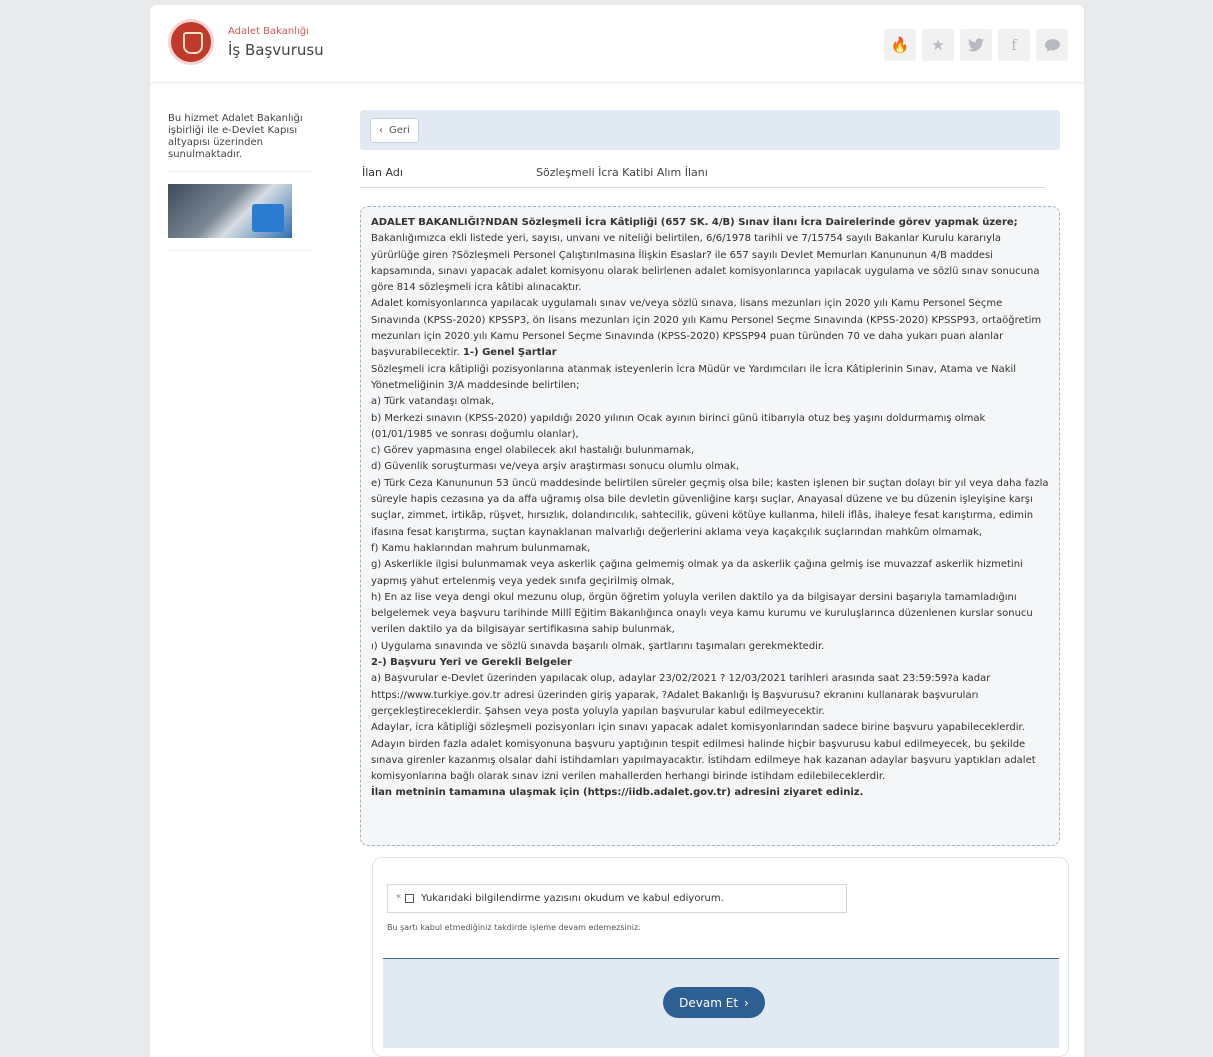 The height and width of the screenshot is (1057, 1213). Describe the element at coordinates (276, 50) in the screenshot. I see `brand-title: İş Başvurusu` at that location.